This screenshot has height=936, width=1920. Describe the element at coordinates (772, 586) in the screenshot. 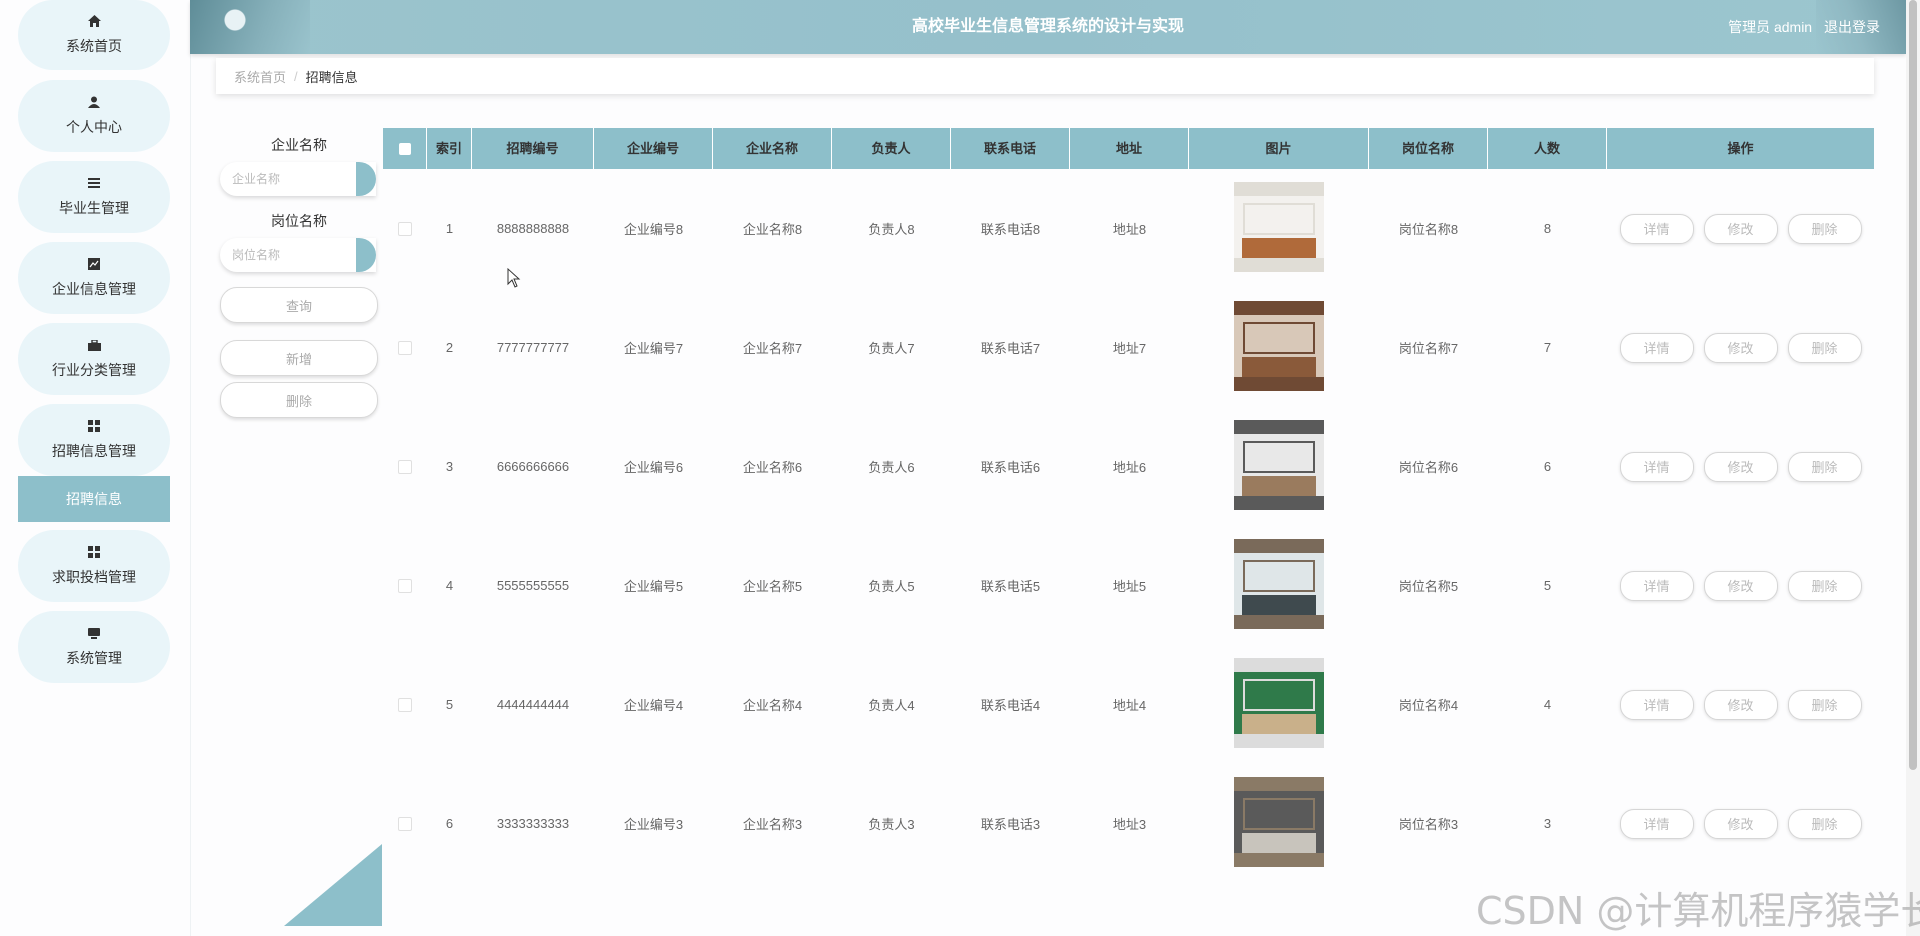

I see `cell-company-name: 企业名称5` at that location.